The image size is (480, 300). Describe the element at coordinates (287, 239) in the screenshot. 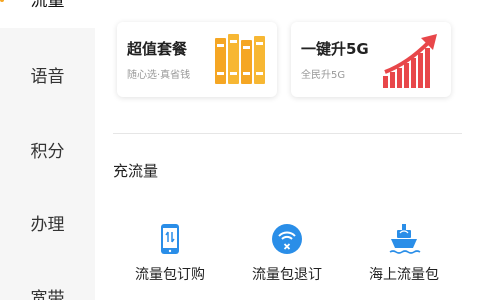

I see `wifi-cancel-icon` at that location.